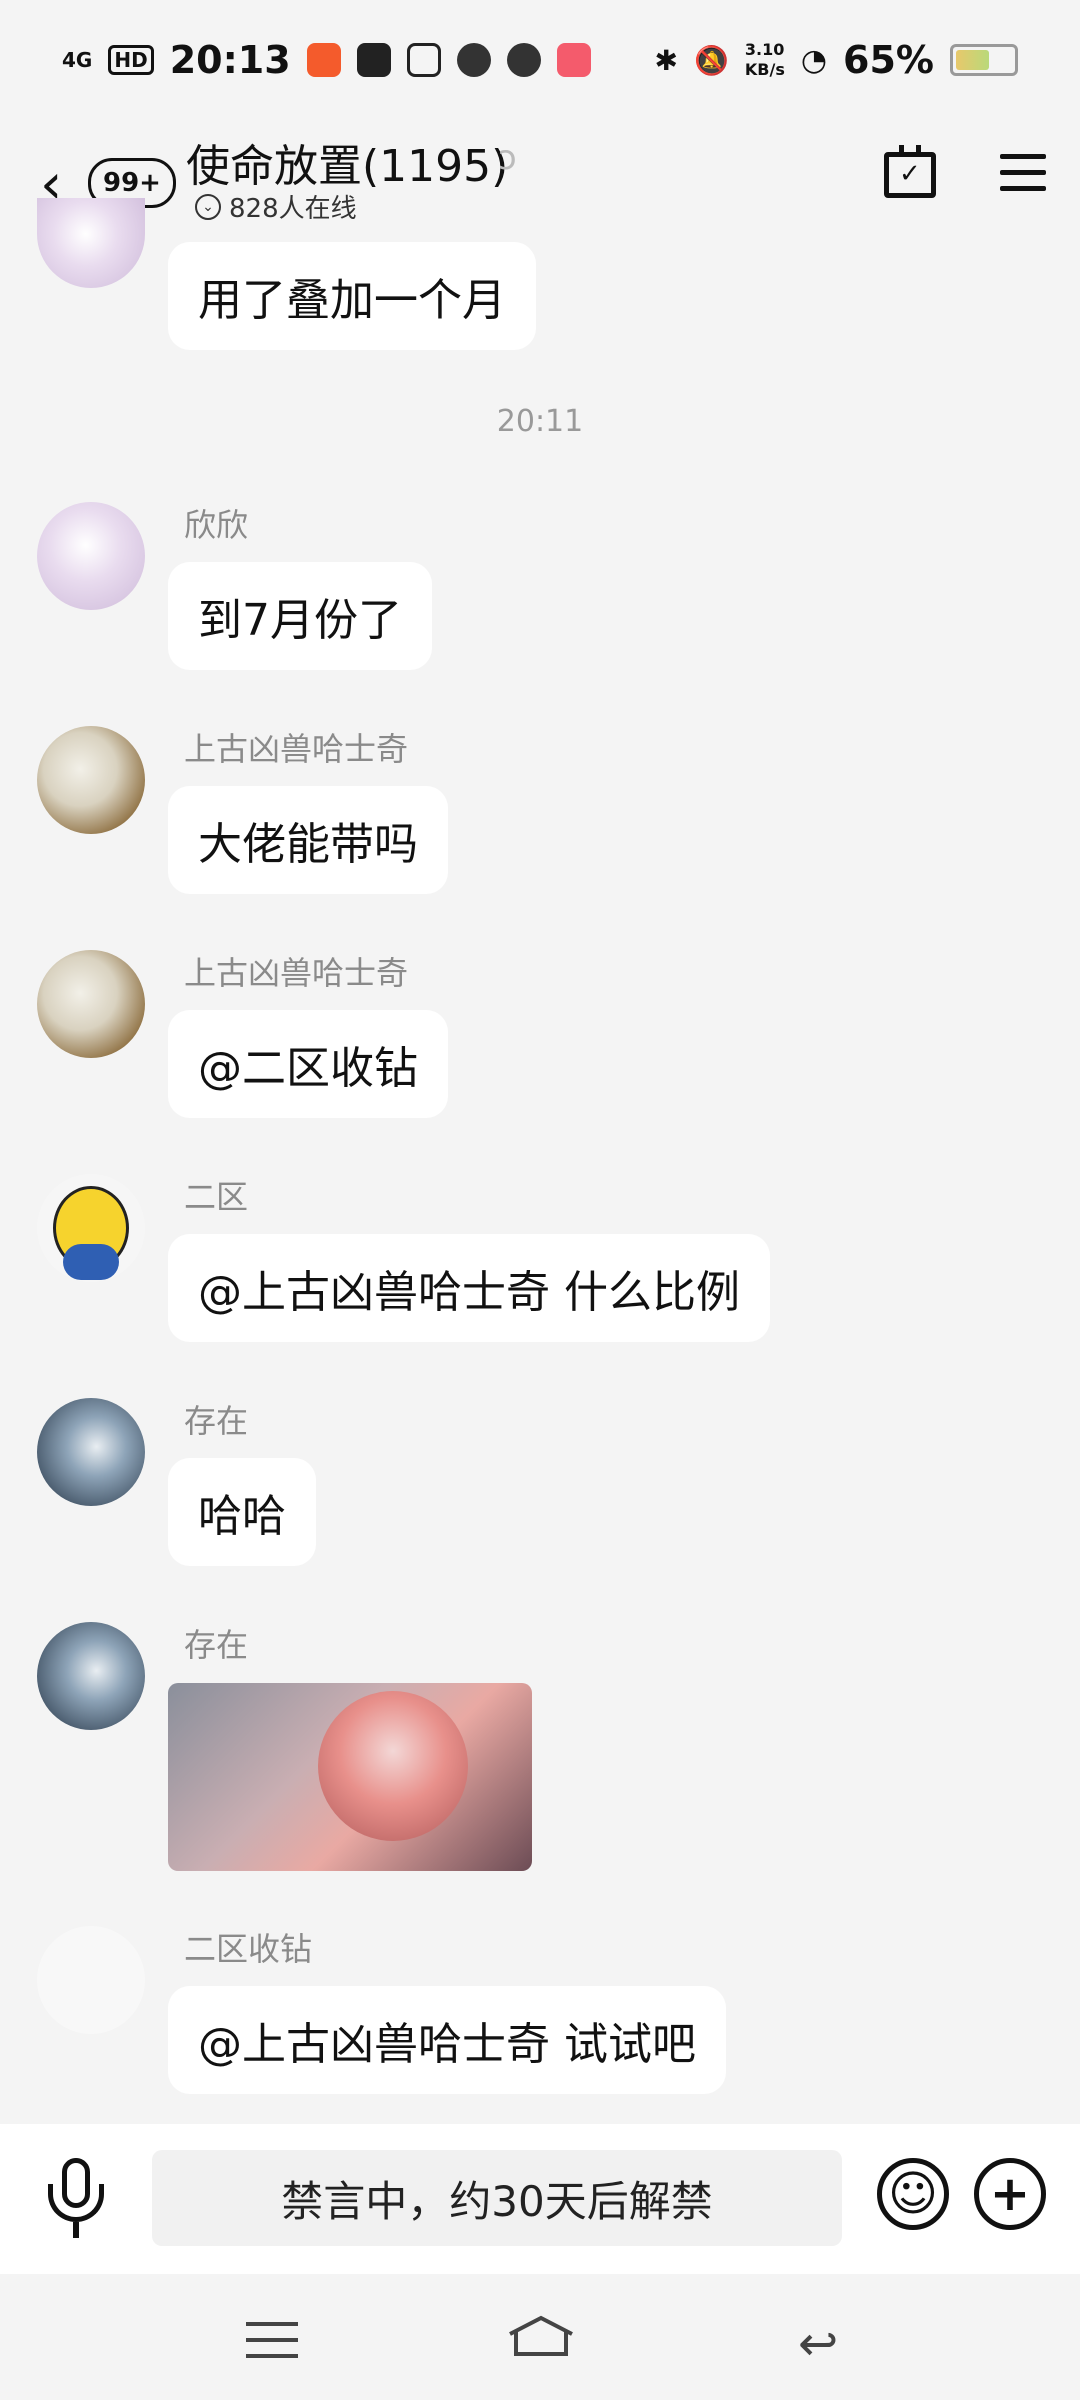 This screenshot has width=1080, height=2400. Describe the element at coordinates (473, 60) in the screenshot. I see `wechat-icon` at that location.